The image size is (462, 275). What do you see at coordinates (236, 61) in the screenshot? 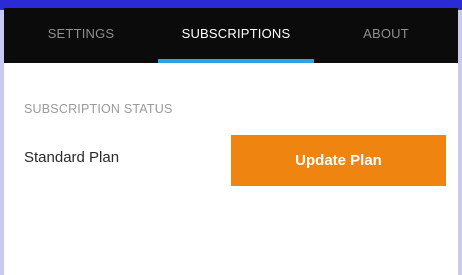
I see `active-tab-indicator` at bounding box center [236, 61].